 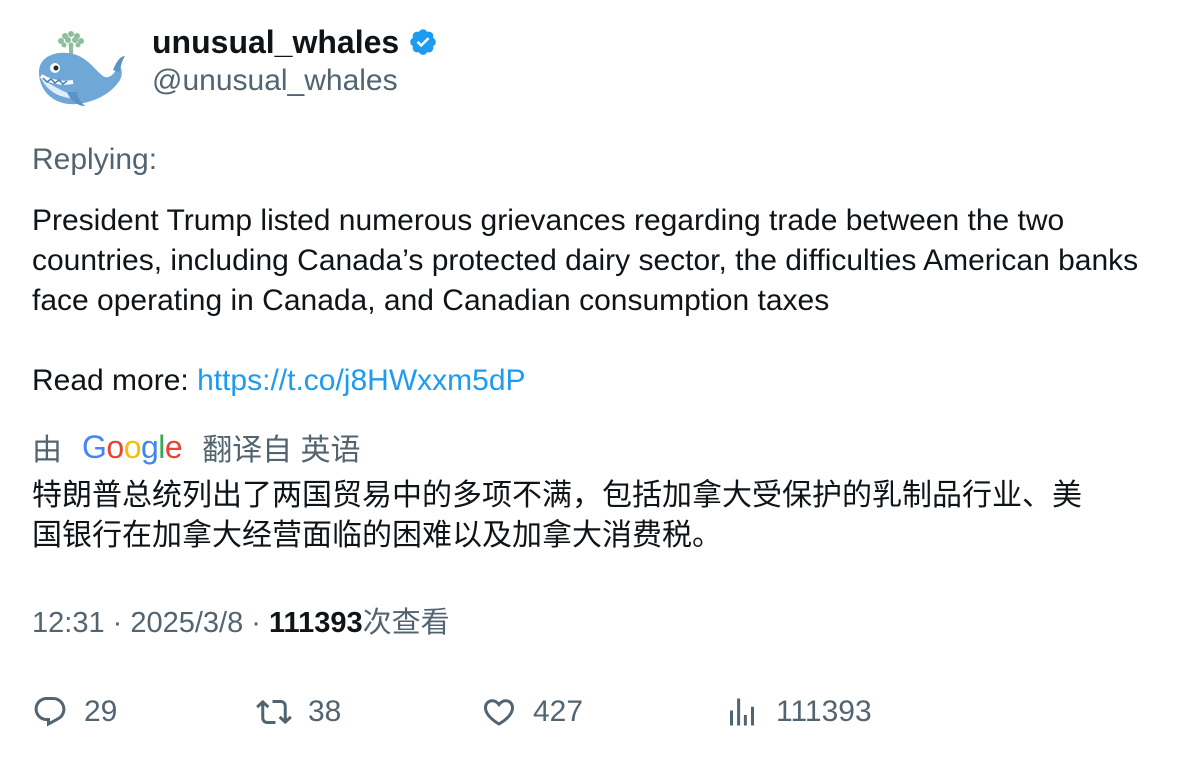 I want to click on retweet-icon, so click(x=274, y=712).